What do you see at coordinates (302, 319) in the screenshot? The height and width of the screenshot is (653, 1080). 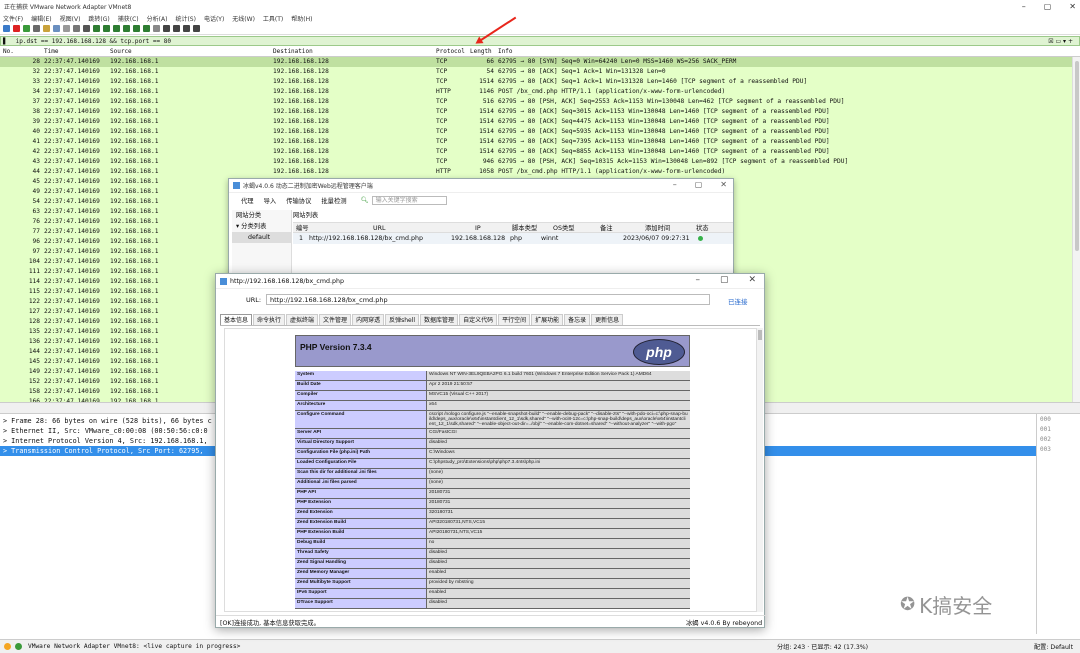 I see `shell-tab: 虚拟终端` at bounding box center [302, 319].